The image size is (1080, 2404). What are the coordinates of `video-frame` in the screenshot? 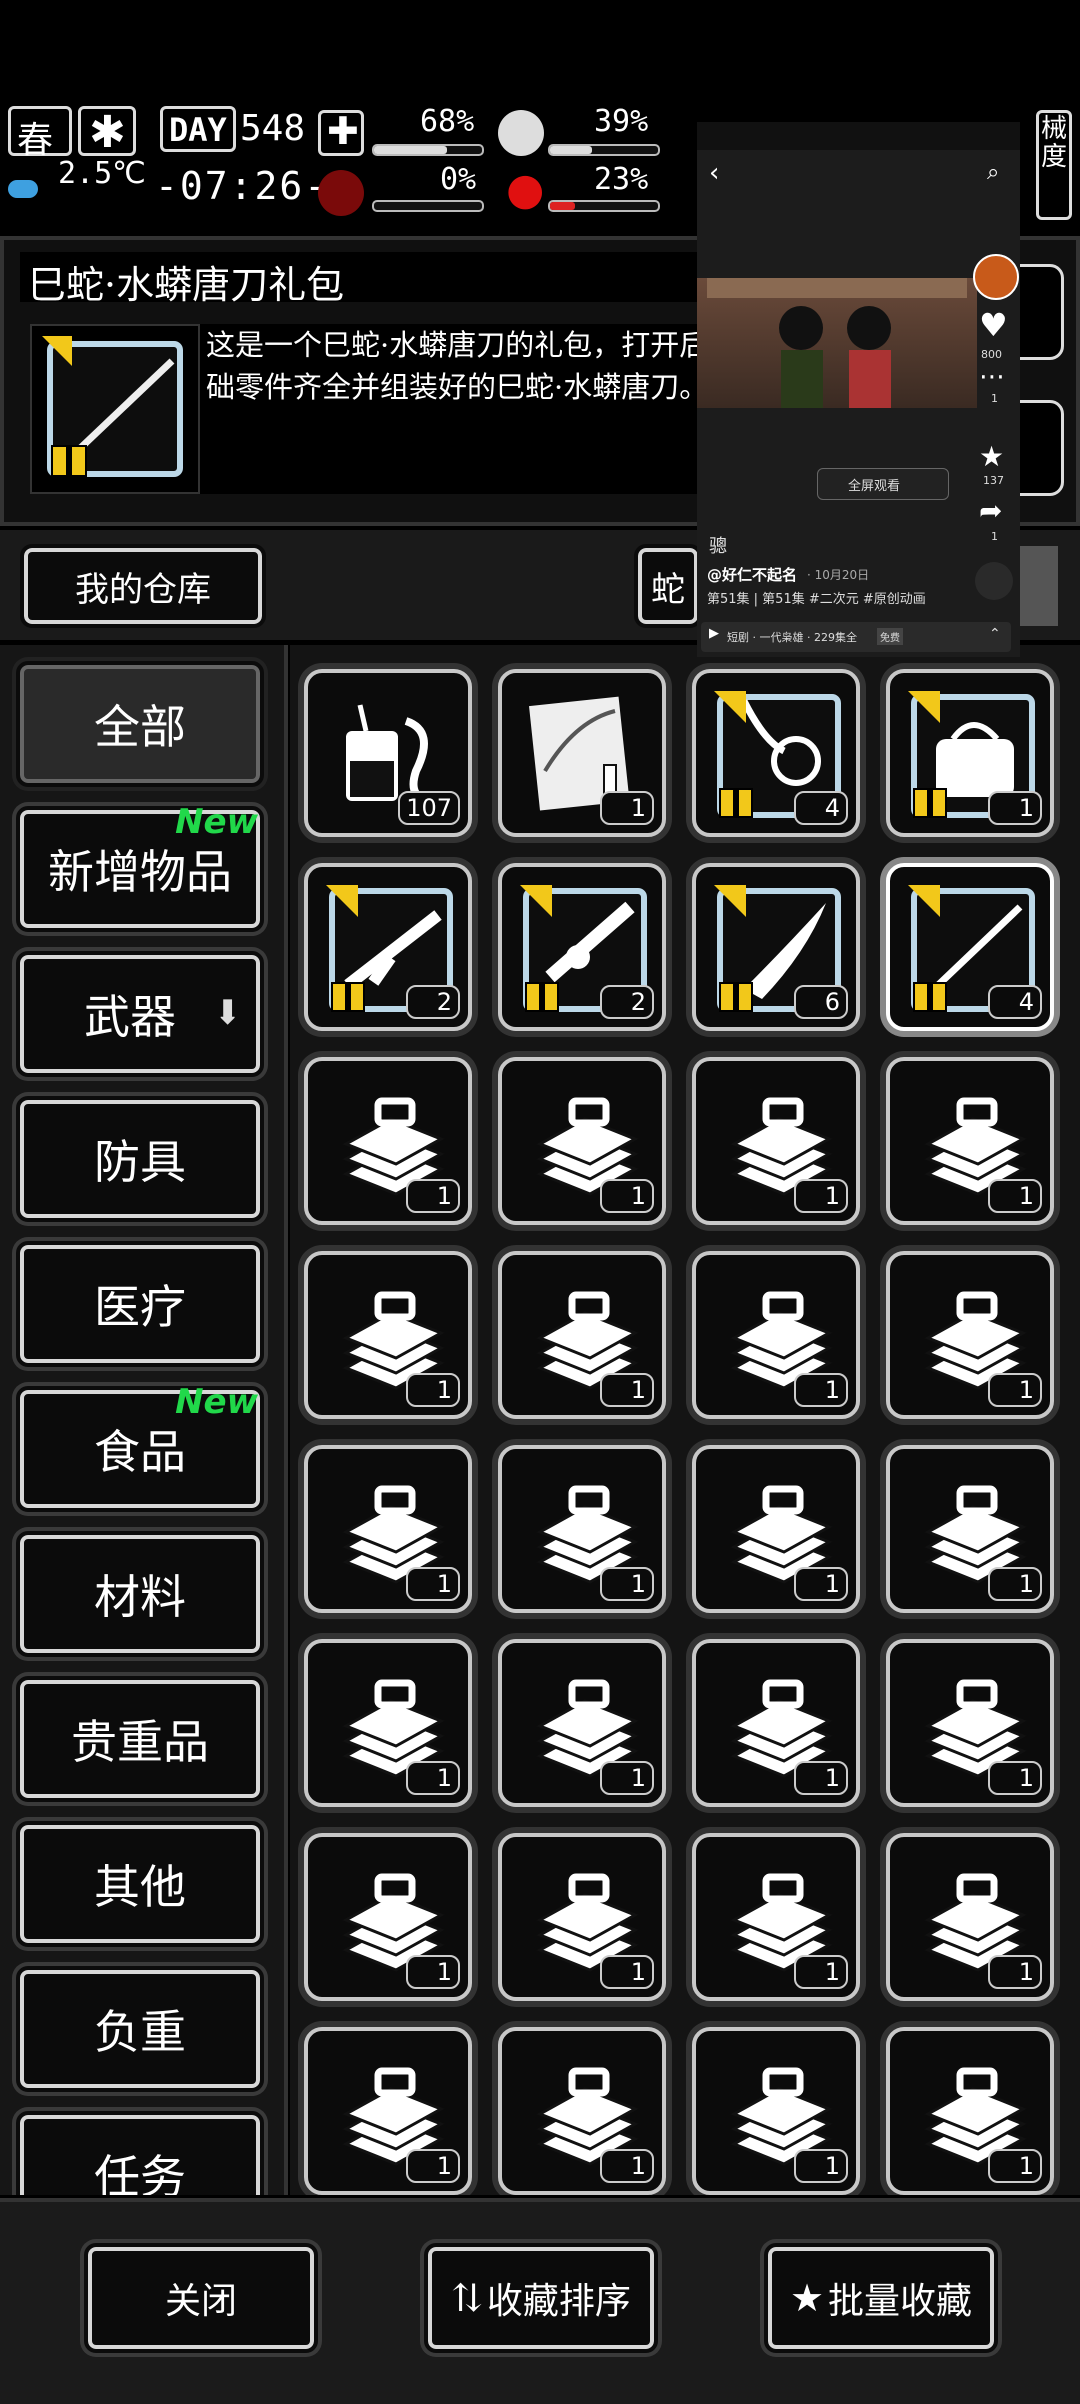 It's located at (837, 343).